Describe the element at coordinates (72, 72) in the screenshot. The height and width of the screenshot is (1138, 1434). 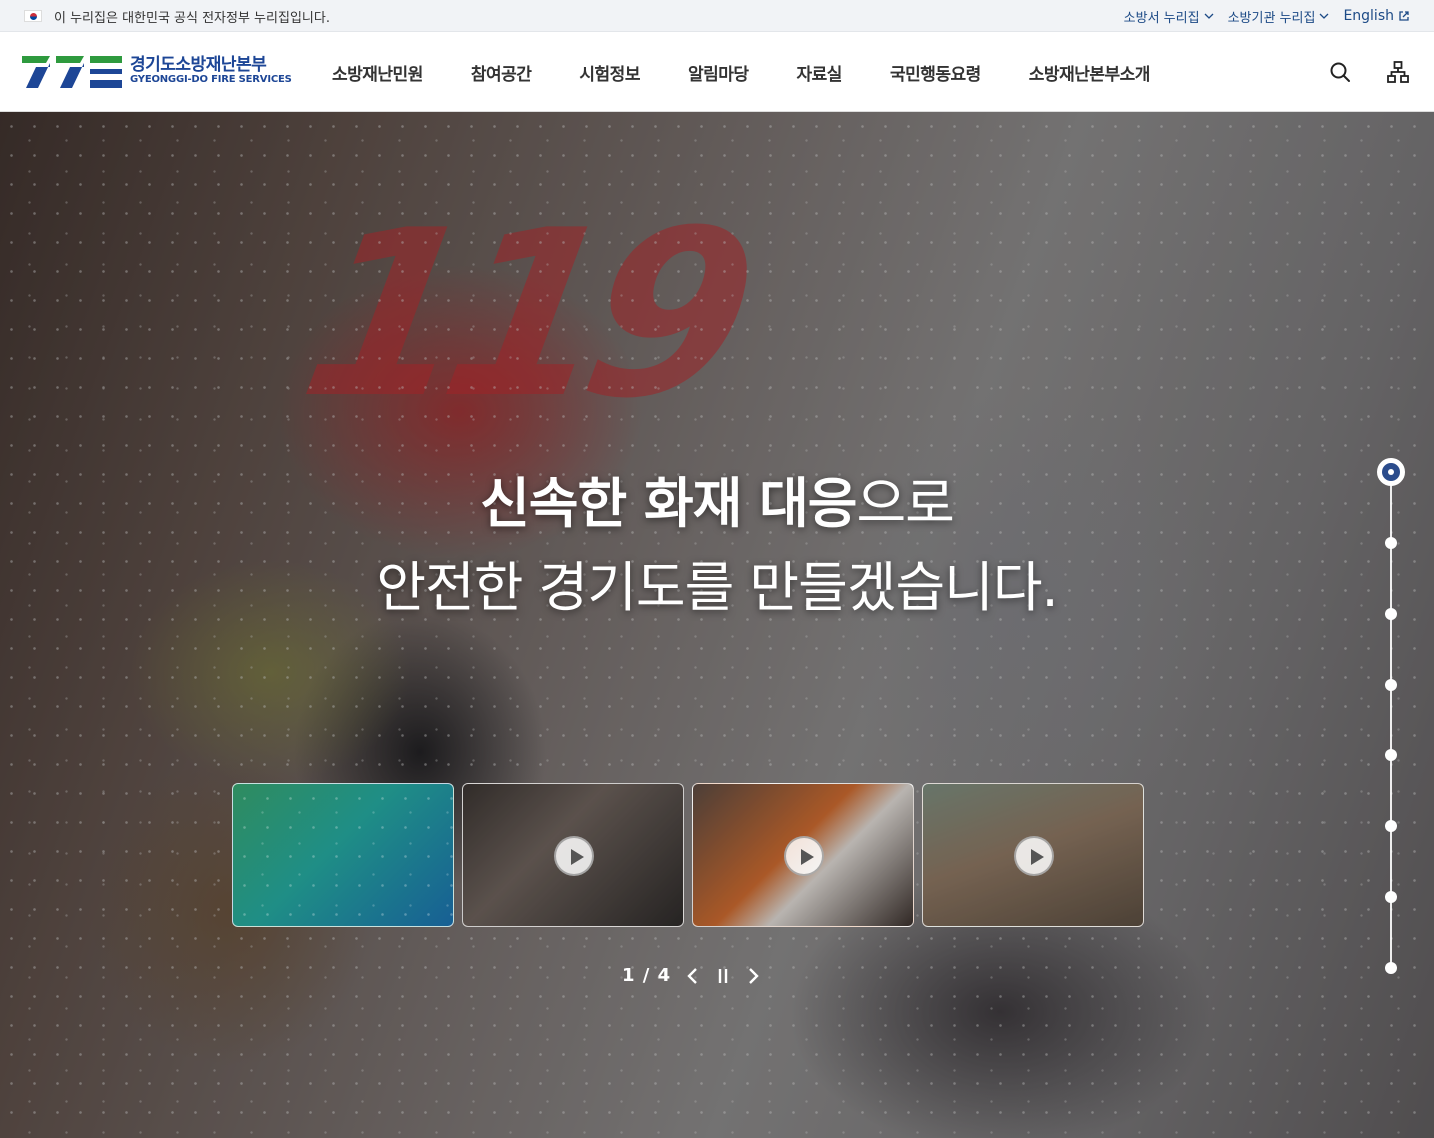
I see `logo-mark-icon` at that location.